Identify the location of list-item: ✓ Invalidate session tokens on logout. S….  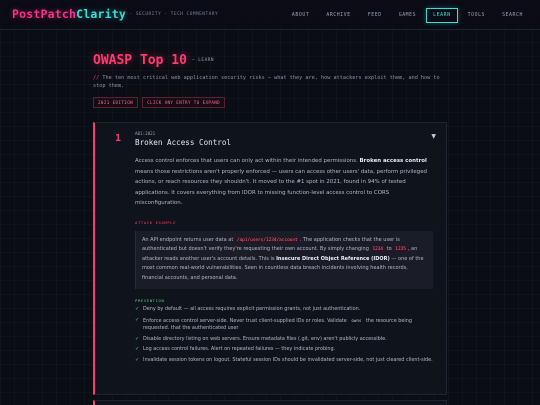
(285, 361).